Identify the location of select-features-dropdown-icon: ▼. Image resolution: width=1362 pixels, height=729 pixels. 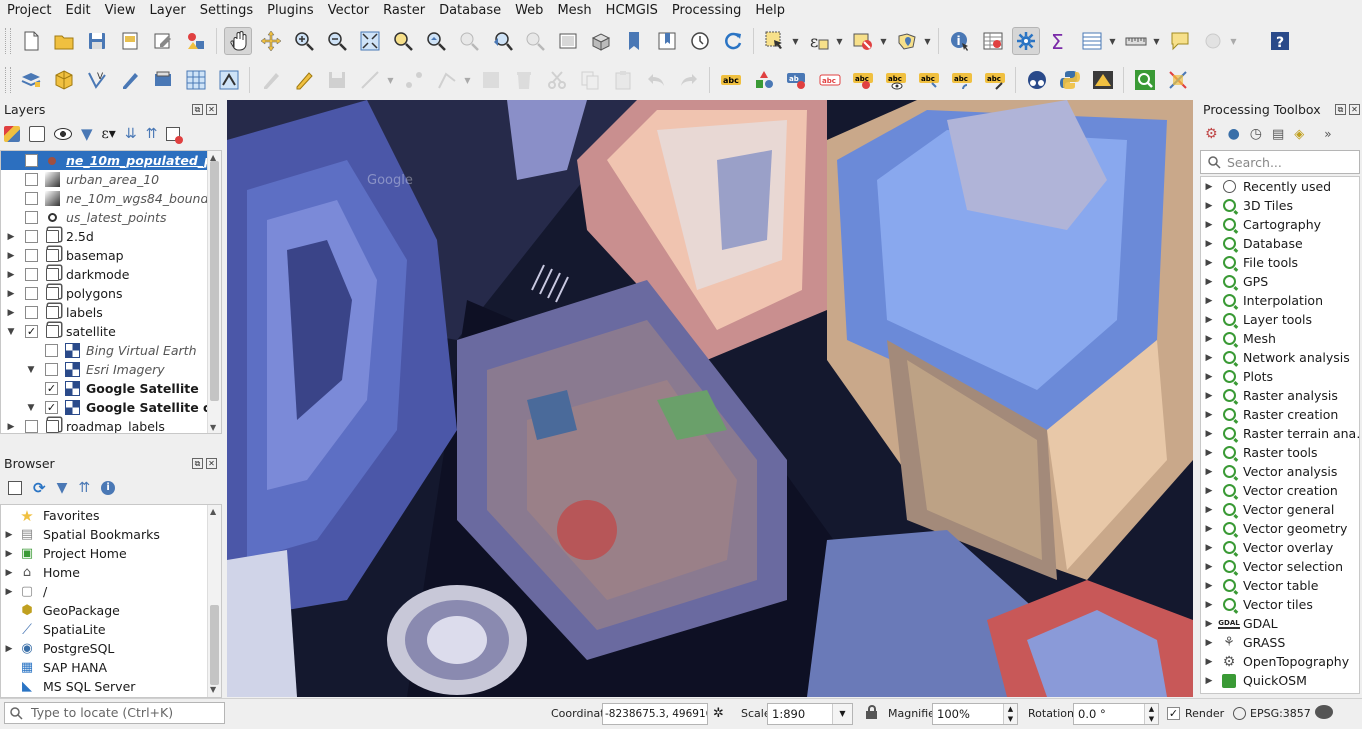
(795, 41).